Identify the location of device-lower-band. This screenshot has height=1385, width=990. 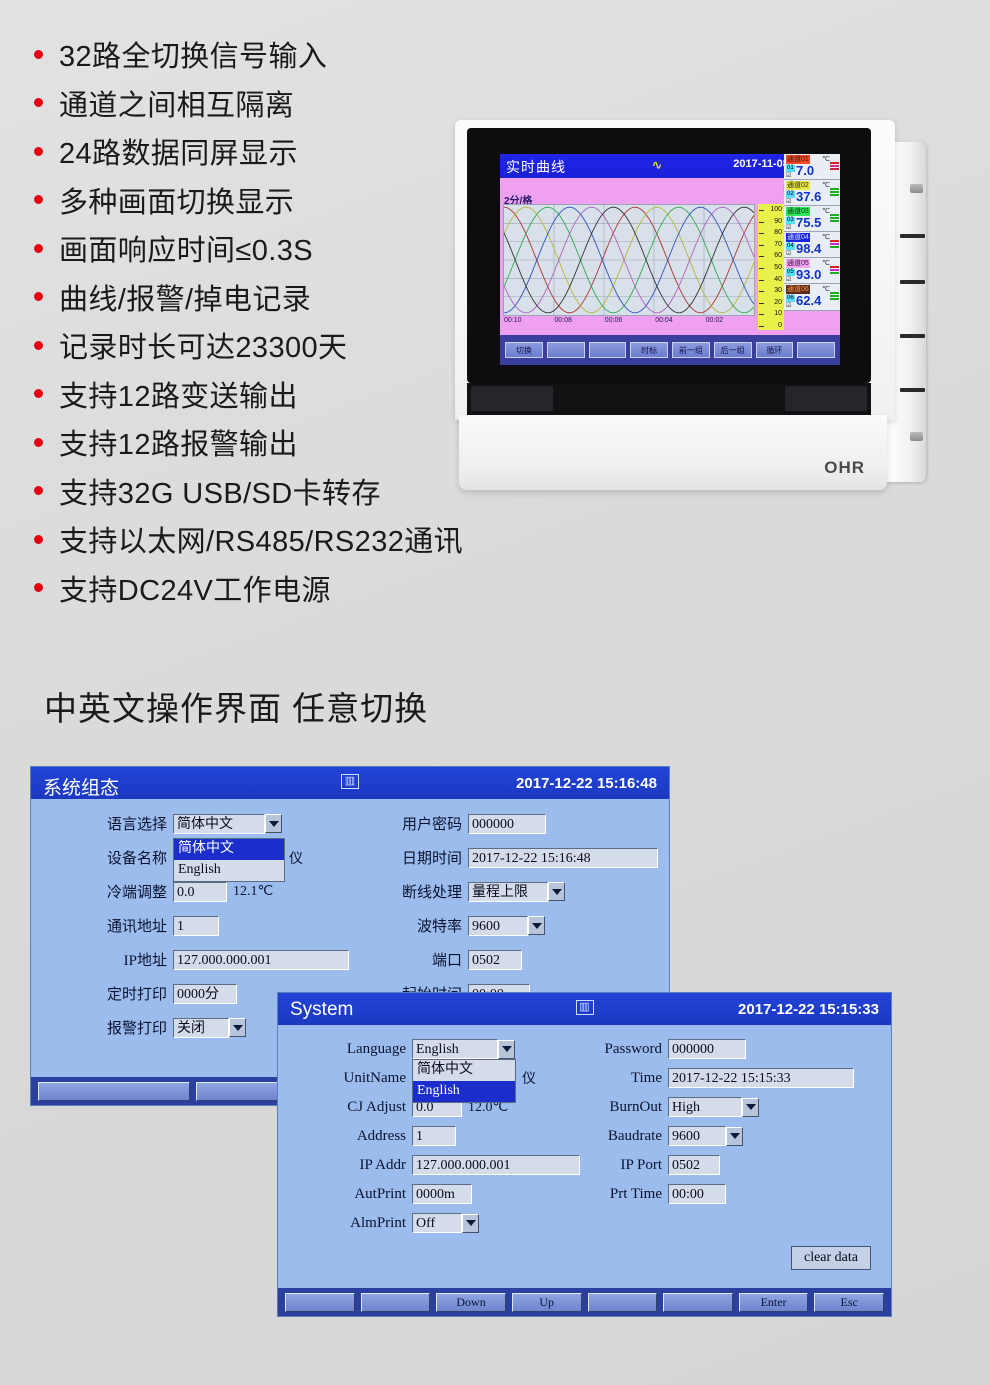
(669, 399).